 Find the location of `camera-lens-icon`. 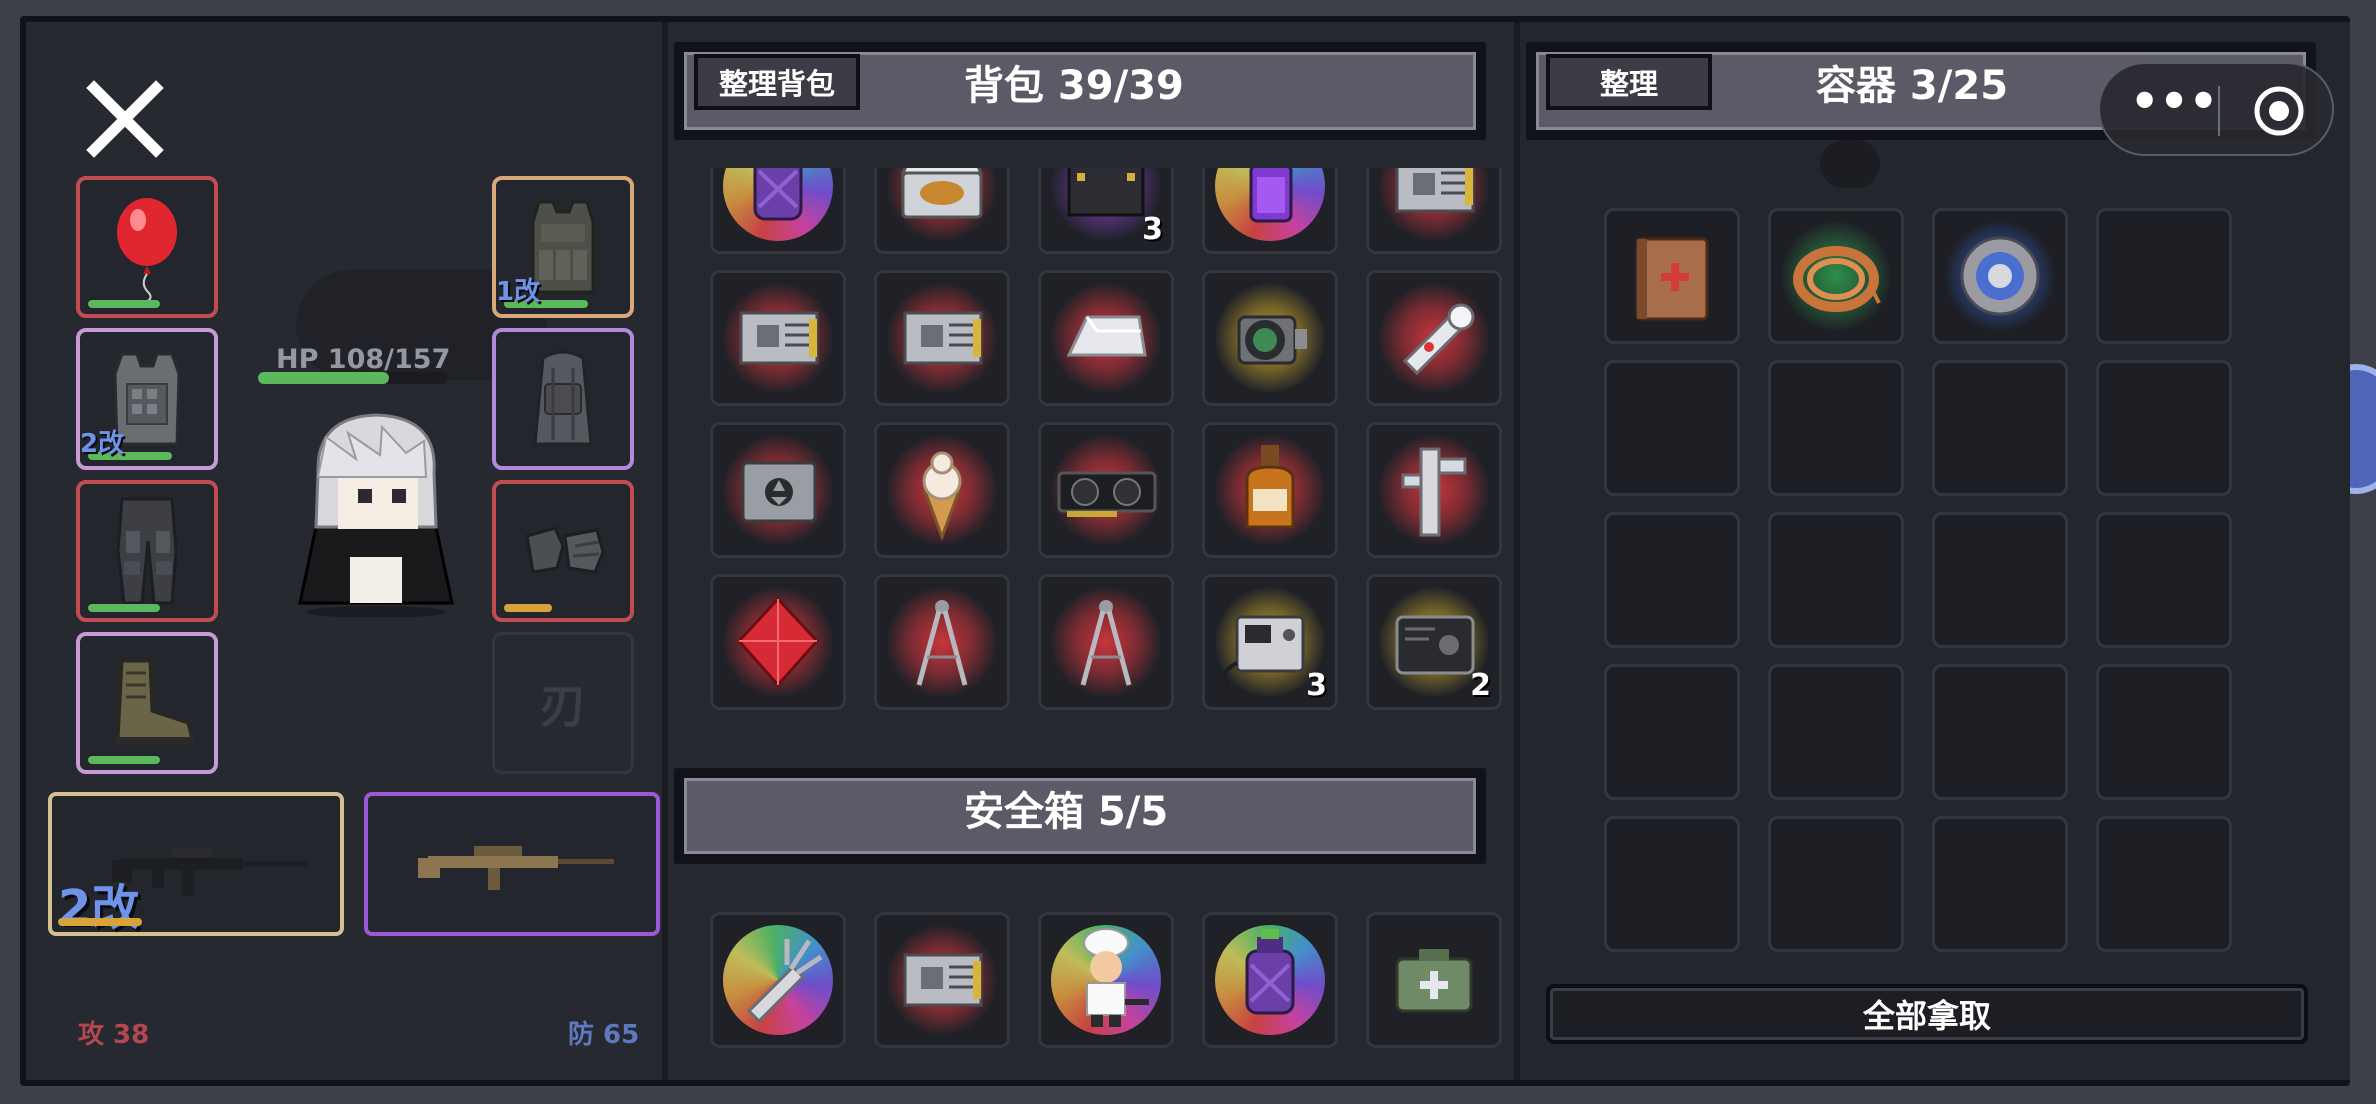

camera-lens-icon is located at coordinates (1272, 340).